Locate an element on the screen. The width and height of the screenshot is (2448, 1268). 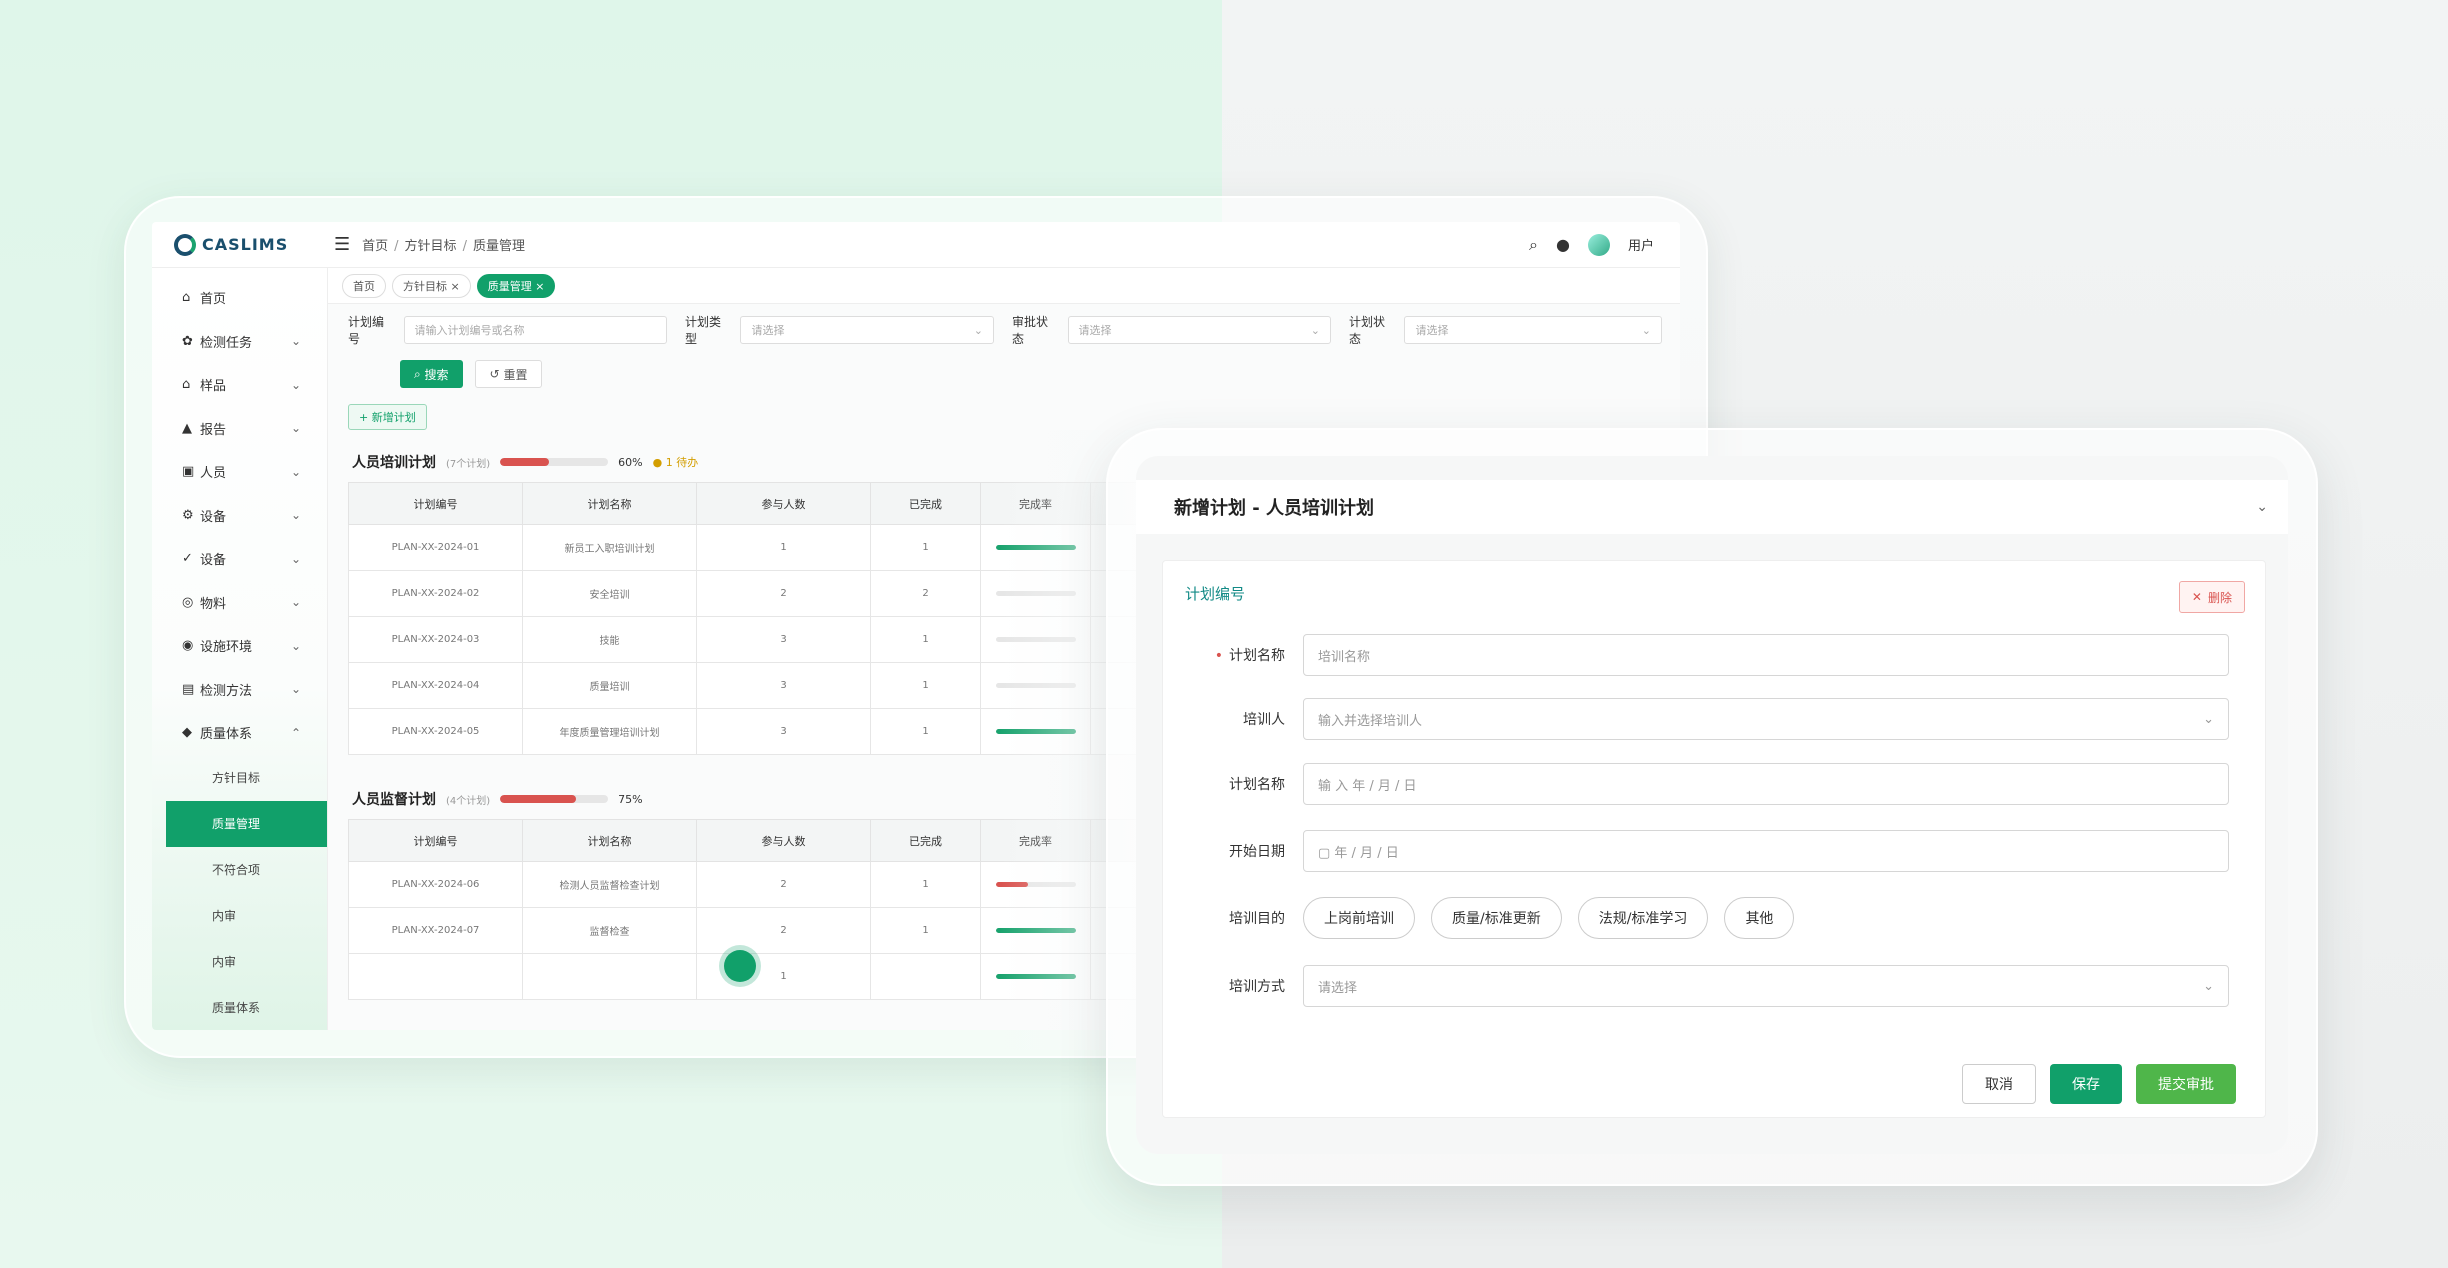
start-date-input: ▢ 年 / 月 / 日 is located at coordinates (1766, 851).